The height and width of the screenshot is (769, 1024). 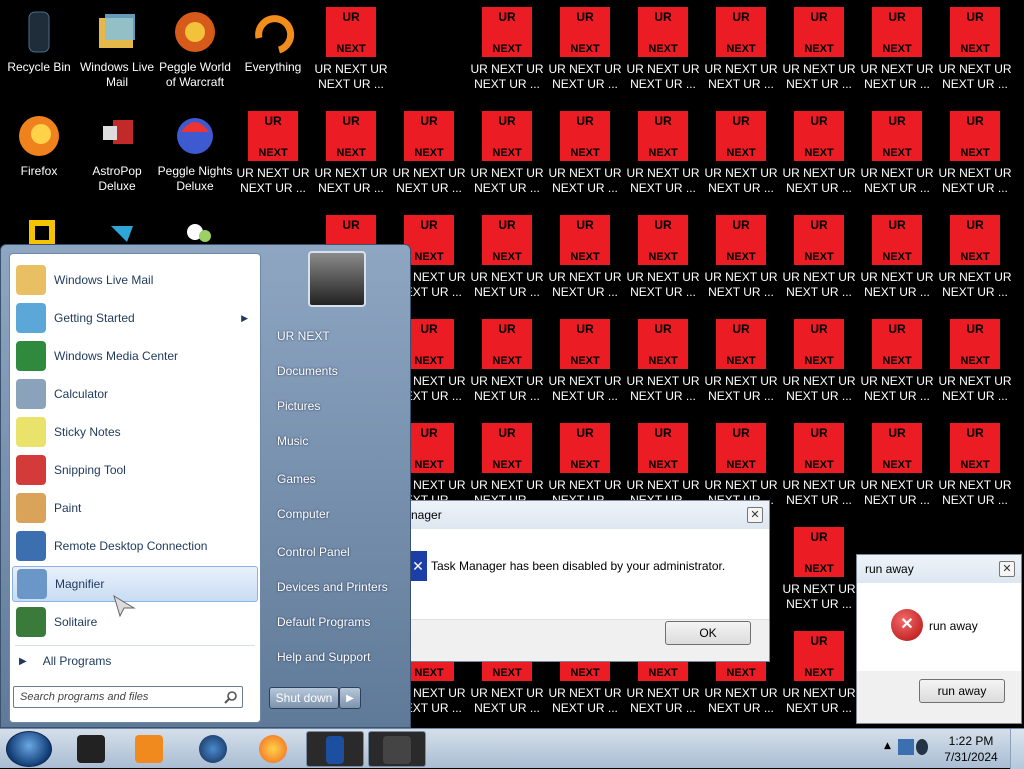 What do you see at coordinates (298, 406) in the screenshot?
I see `start-menu-link-pictures: Pictures` at bounding box center [298, 406].